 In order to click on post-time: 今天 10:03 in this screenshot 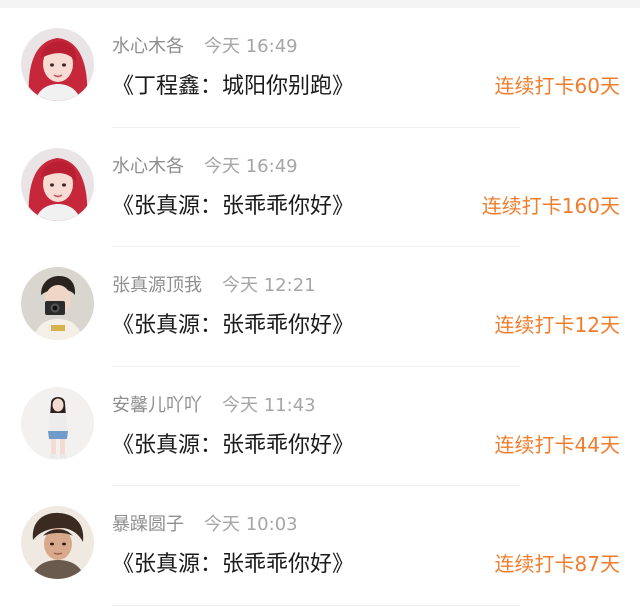, I will do `click(251, 524)`.